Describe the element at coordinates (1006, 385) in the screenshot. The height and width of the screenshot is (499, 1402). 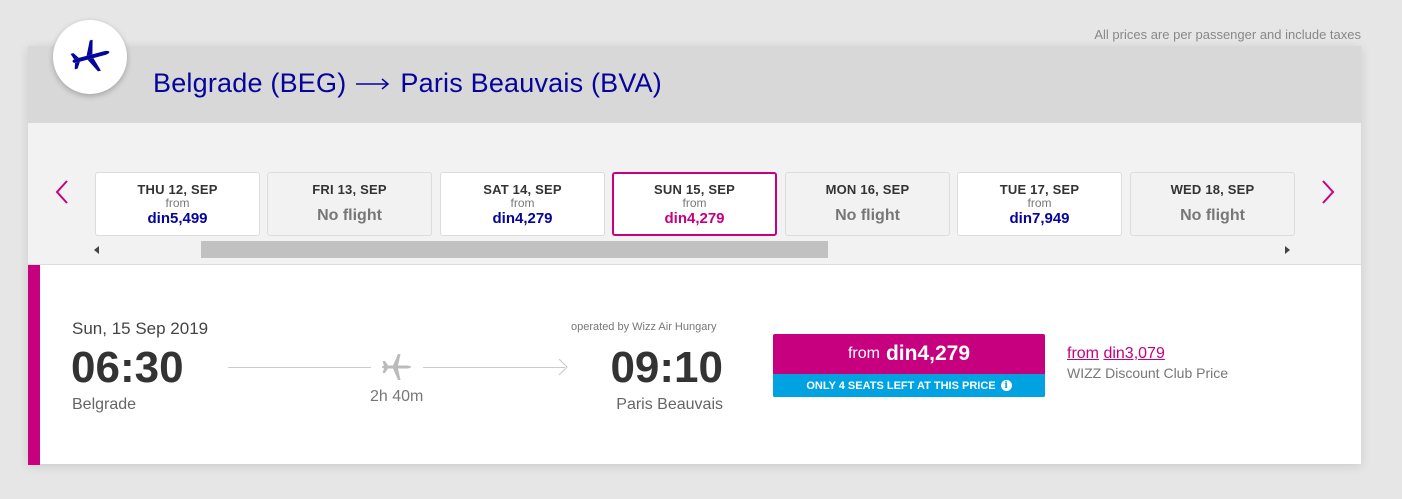
I see `info-icon: i` at that location.